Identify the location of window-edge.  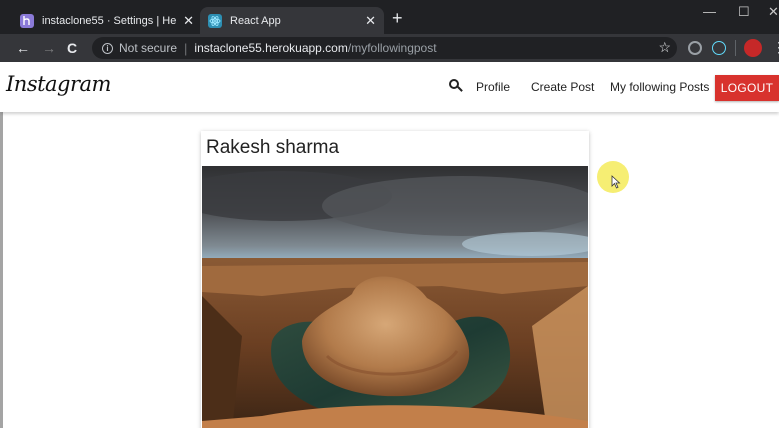
(1, 270).